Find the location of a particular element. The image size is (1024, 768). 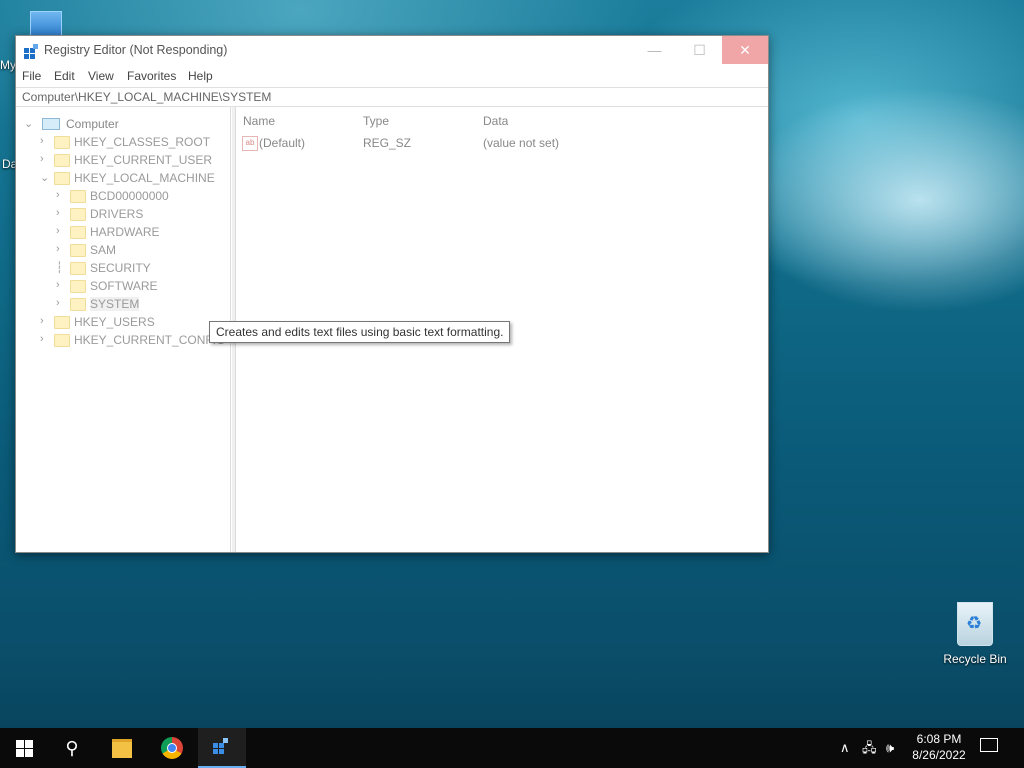

tree-node-label: SECURITY is located at coordinates (120, 268).